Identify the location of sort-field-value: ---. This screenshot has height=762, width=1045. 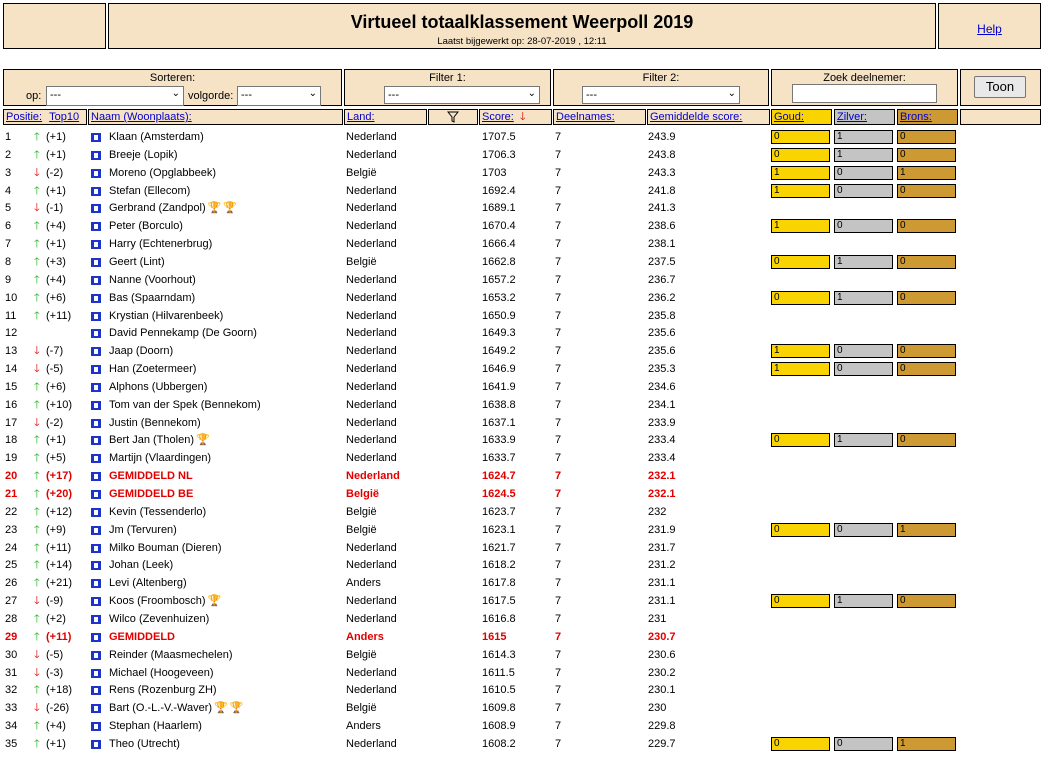
(55, 95).